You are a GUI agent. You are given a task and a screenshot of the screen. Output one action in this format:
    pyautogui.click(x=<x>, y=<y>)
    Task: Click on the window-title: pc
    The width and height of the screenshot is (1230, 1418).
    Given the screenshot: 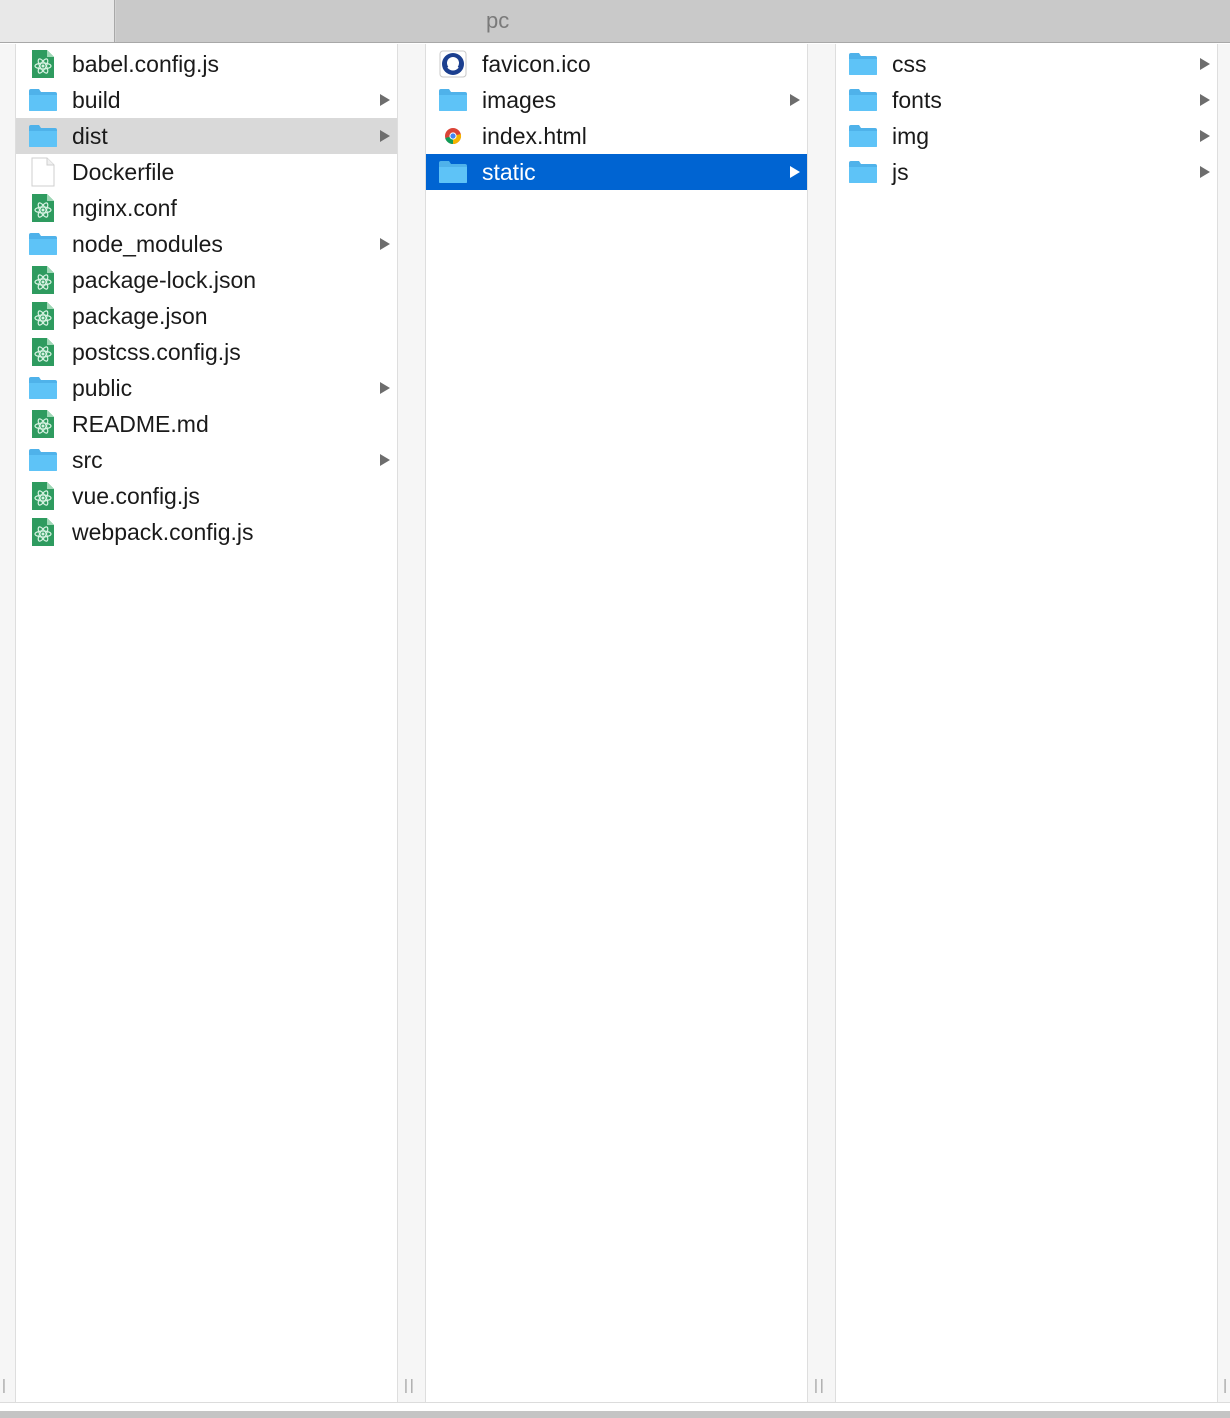 What is the action you would take?
    pyautogui.click(x=498, y=20)
    